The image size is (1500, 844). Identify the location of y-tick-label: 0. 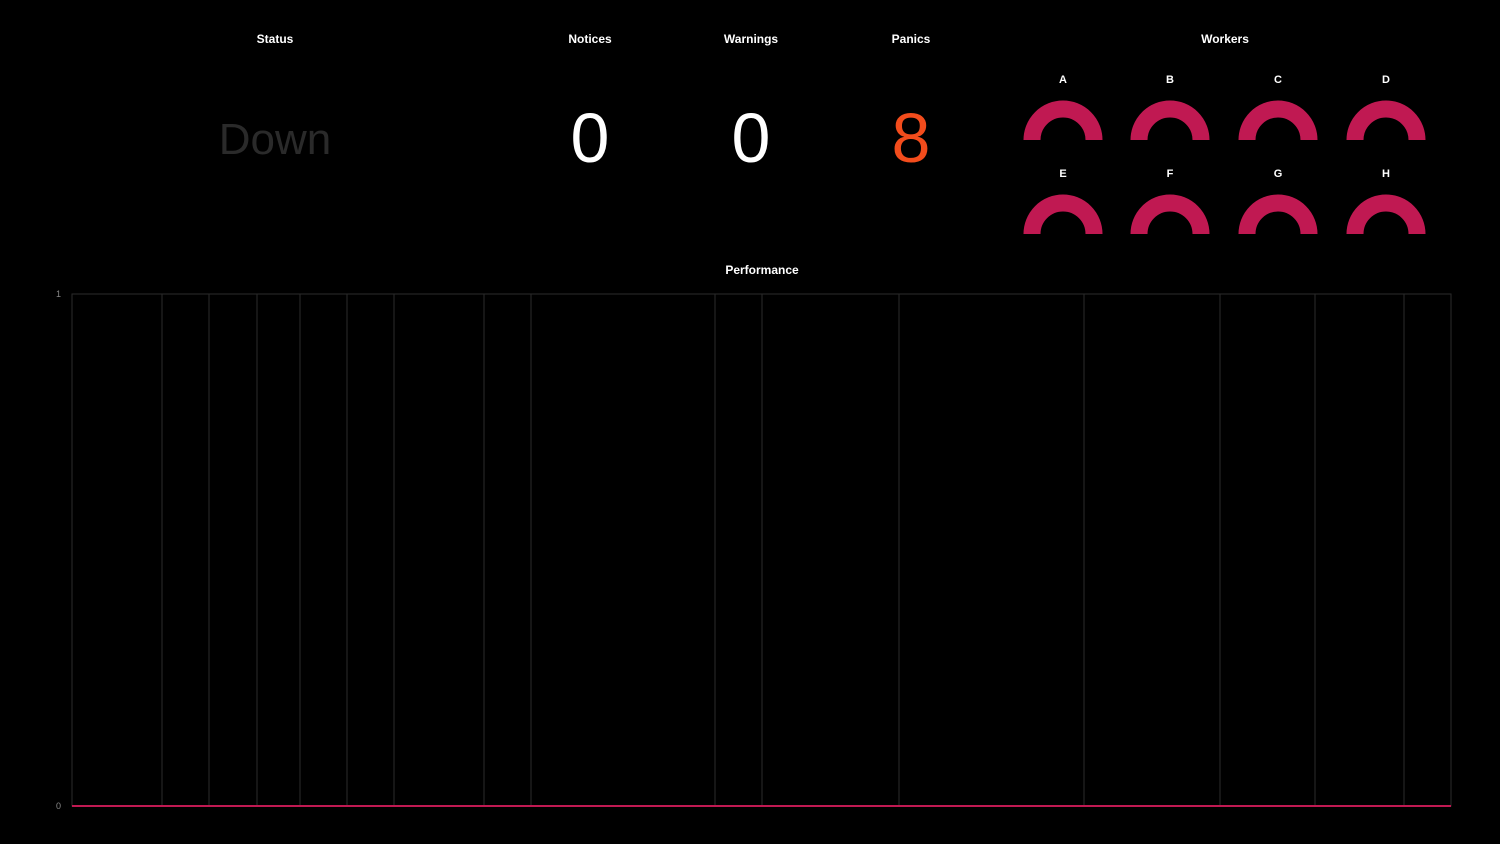
(58, 806).